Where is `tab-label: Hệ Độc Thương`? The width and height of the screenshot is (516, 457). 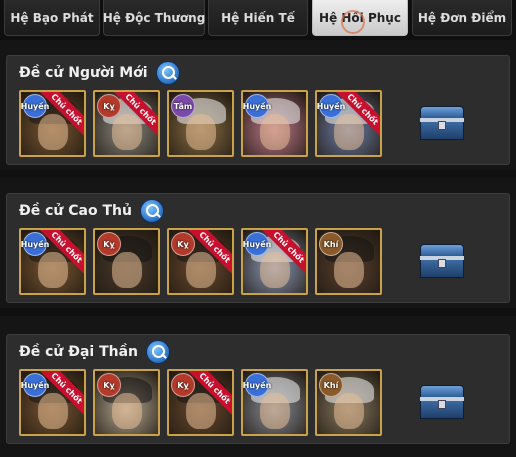
tab-label: Hệ Độc Thương is located at coordinates (154, 17).